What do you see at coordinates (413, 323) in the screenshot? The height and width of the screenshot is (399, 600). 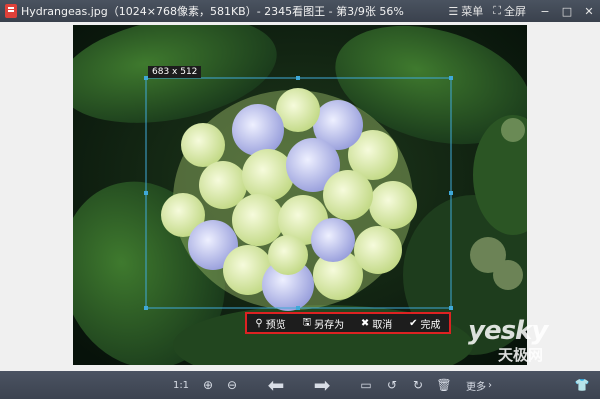 I see `checkmark-icon: ✔` at bounding box center [413, 323].